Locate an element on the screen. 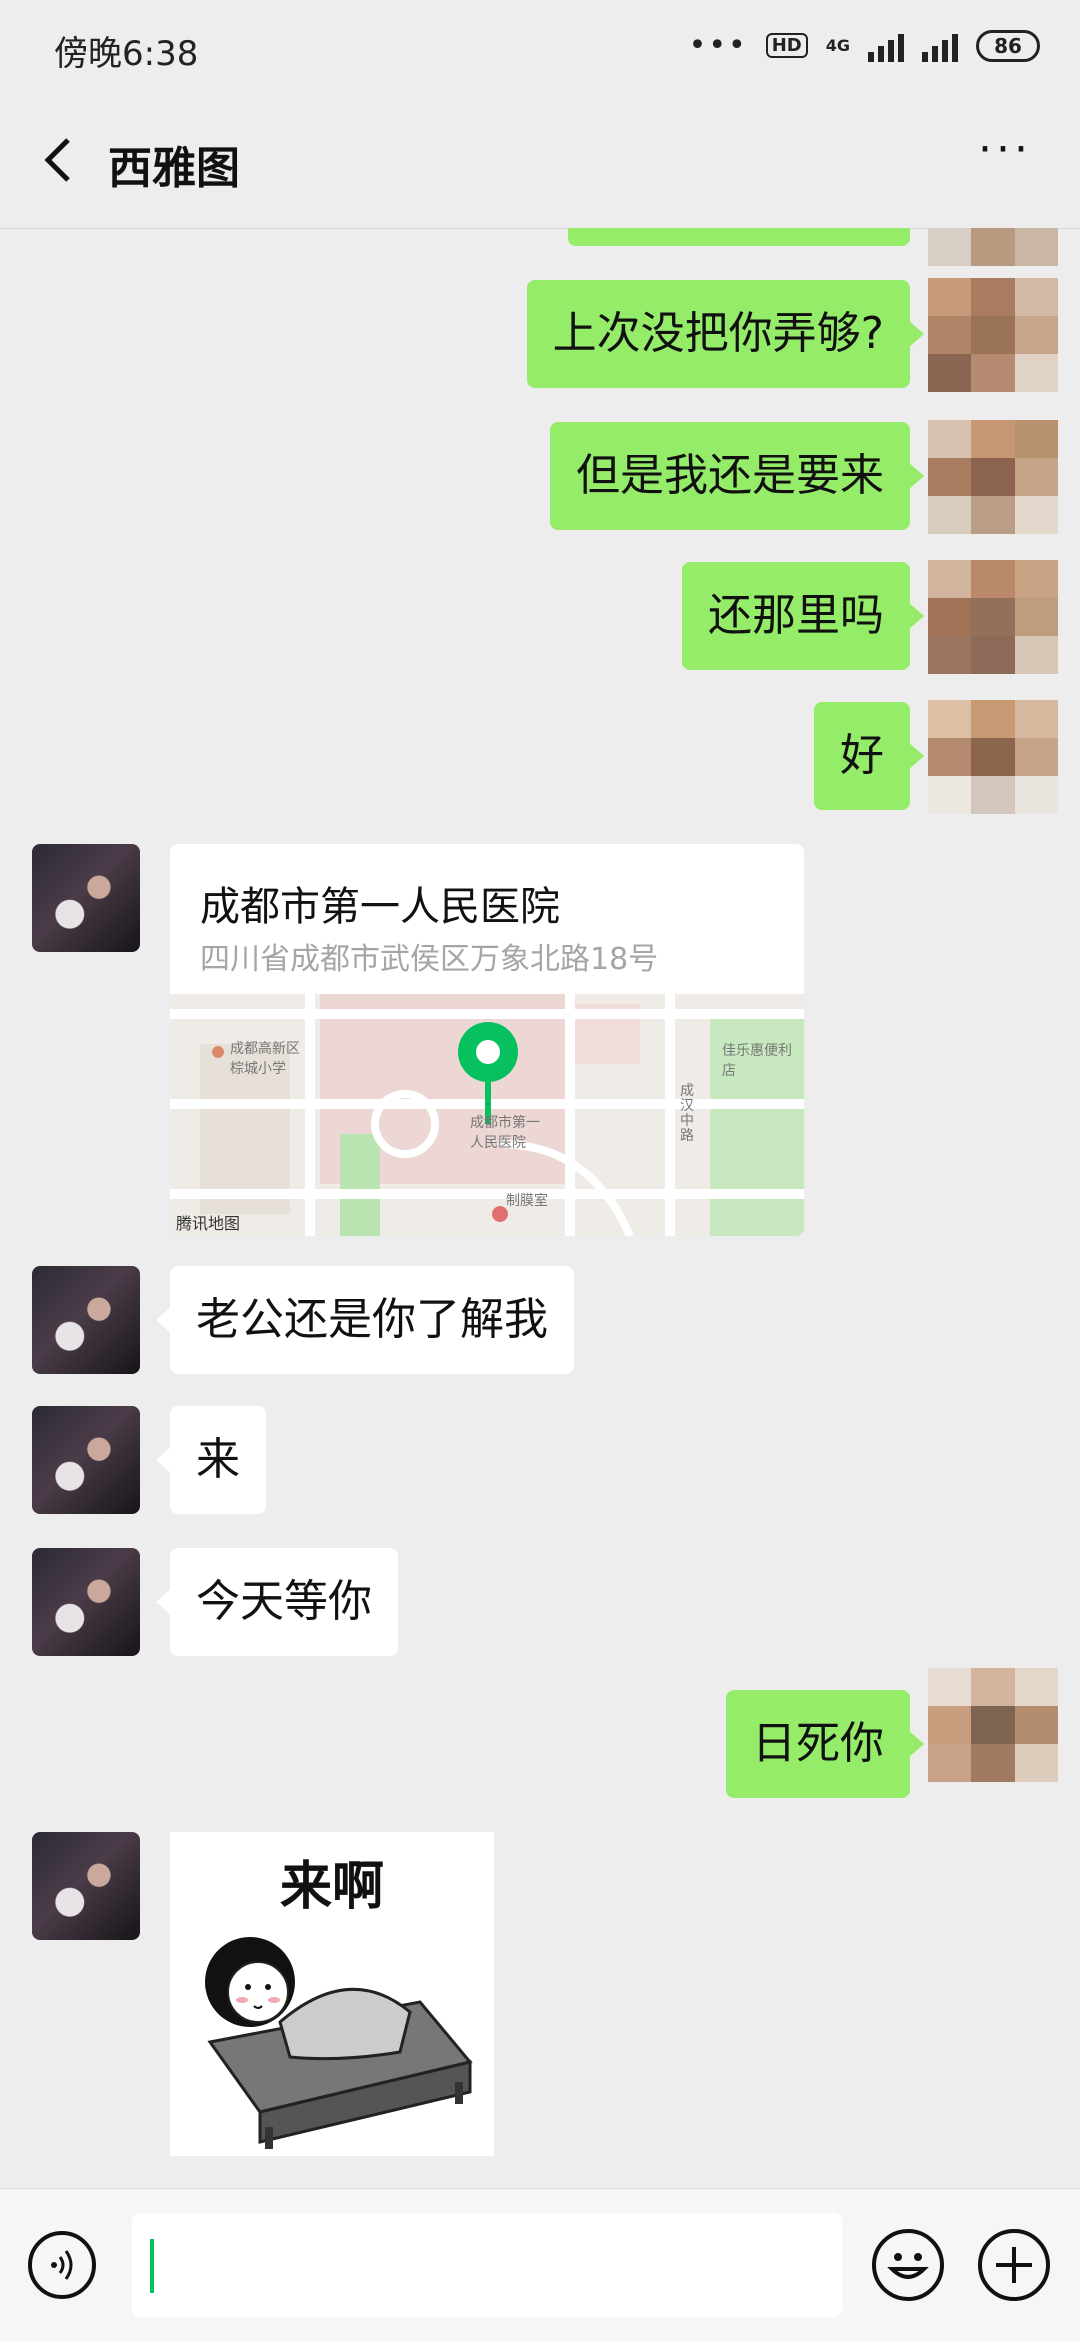 The height and width of the screenshot is (2341, 1080). sticker-image is located at coordinates (339, 2043).